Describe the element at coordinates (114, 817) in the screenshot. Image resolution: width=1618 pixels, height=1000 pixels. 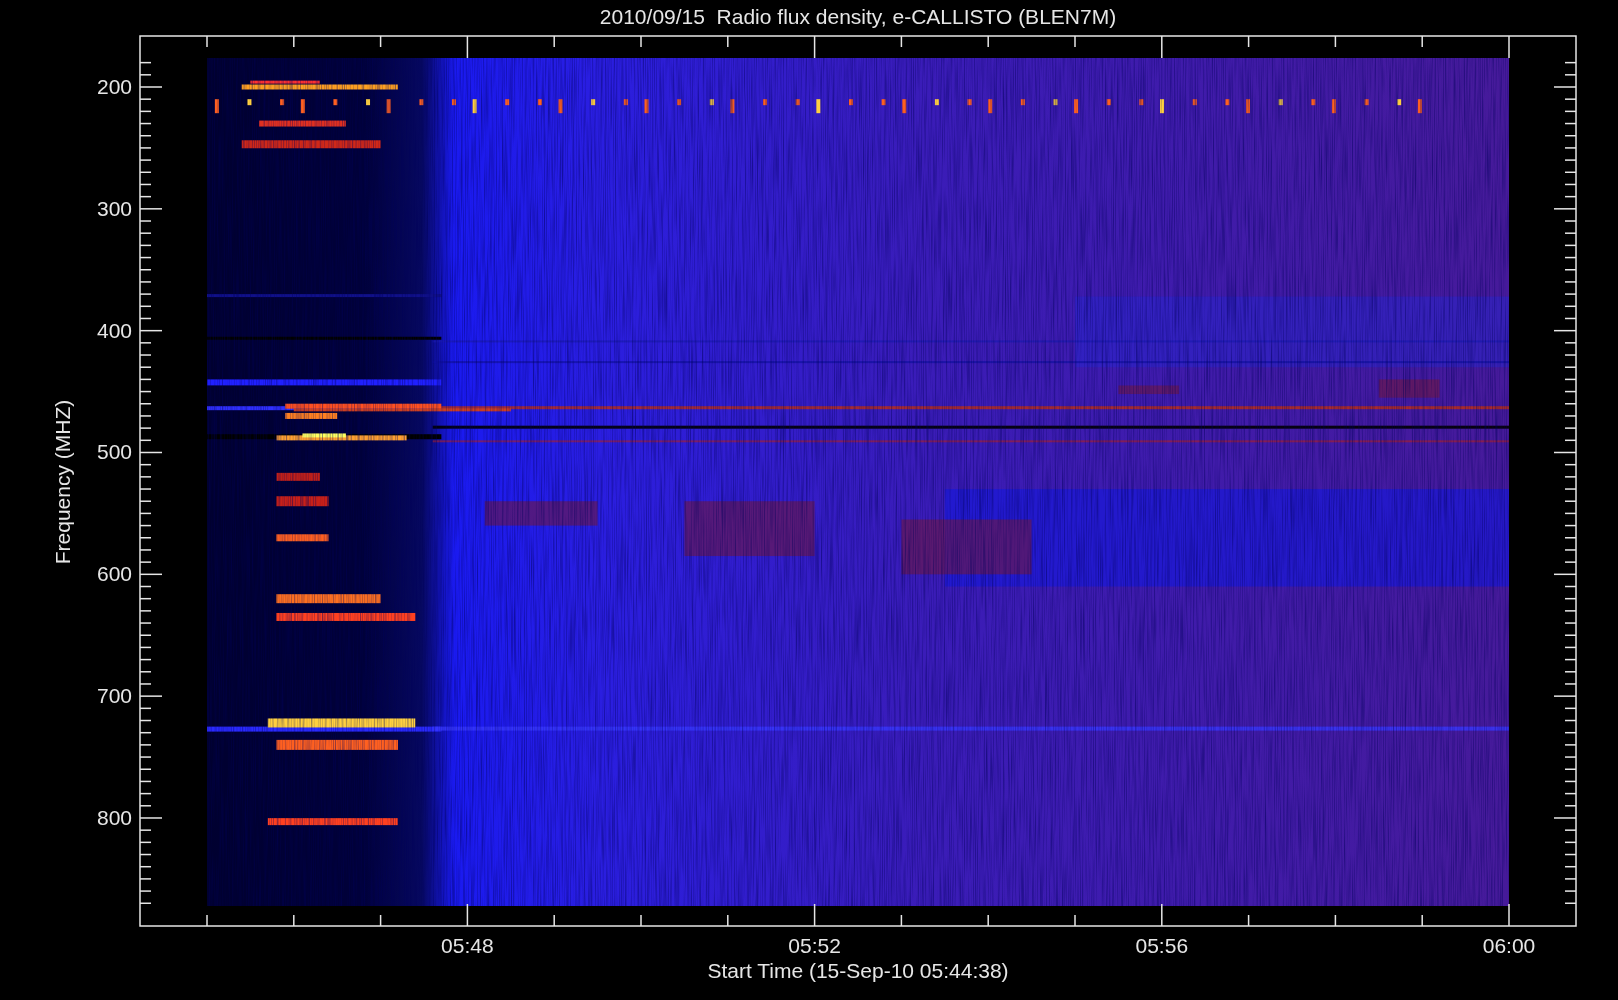
I see `y-tick-label: 800` at that location.